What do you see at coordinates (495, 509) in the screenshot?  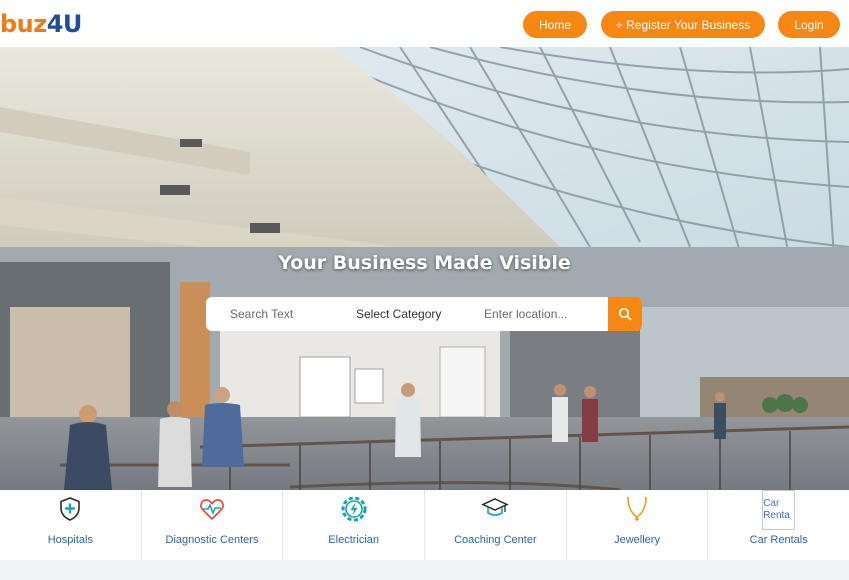 I see `graduation-cap-icon` at bounding box center [495, 509].